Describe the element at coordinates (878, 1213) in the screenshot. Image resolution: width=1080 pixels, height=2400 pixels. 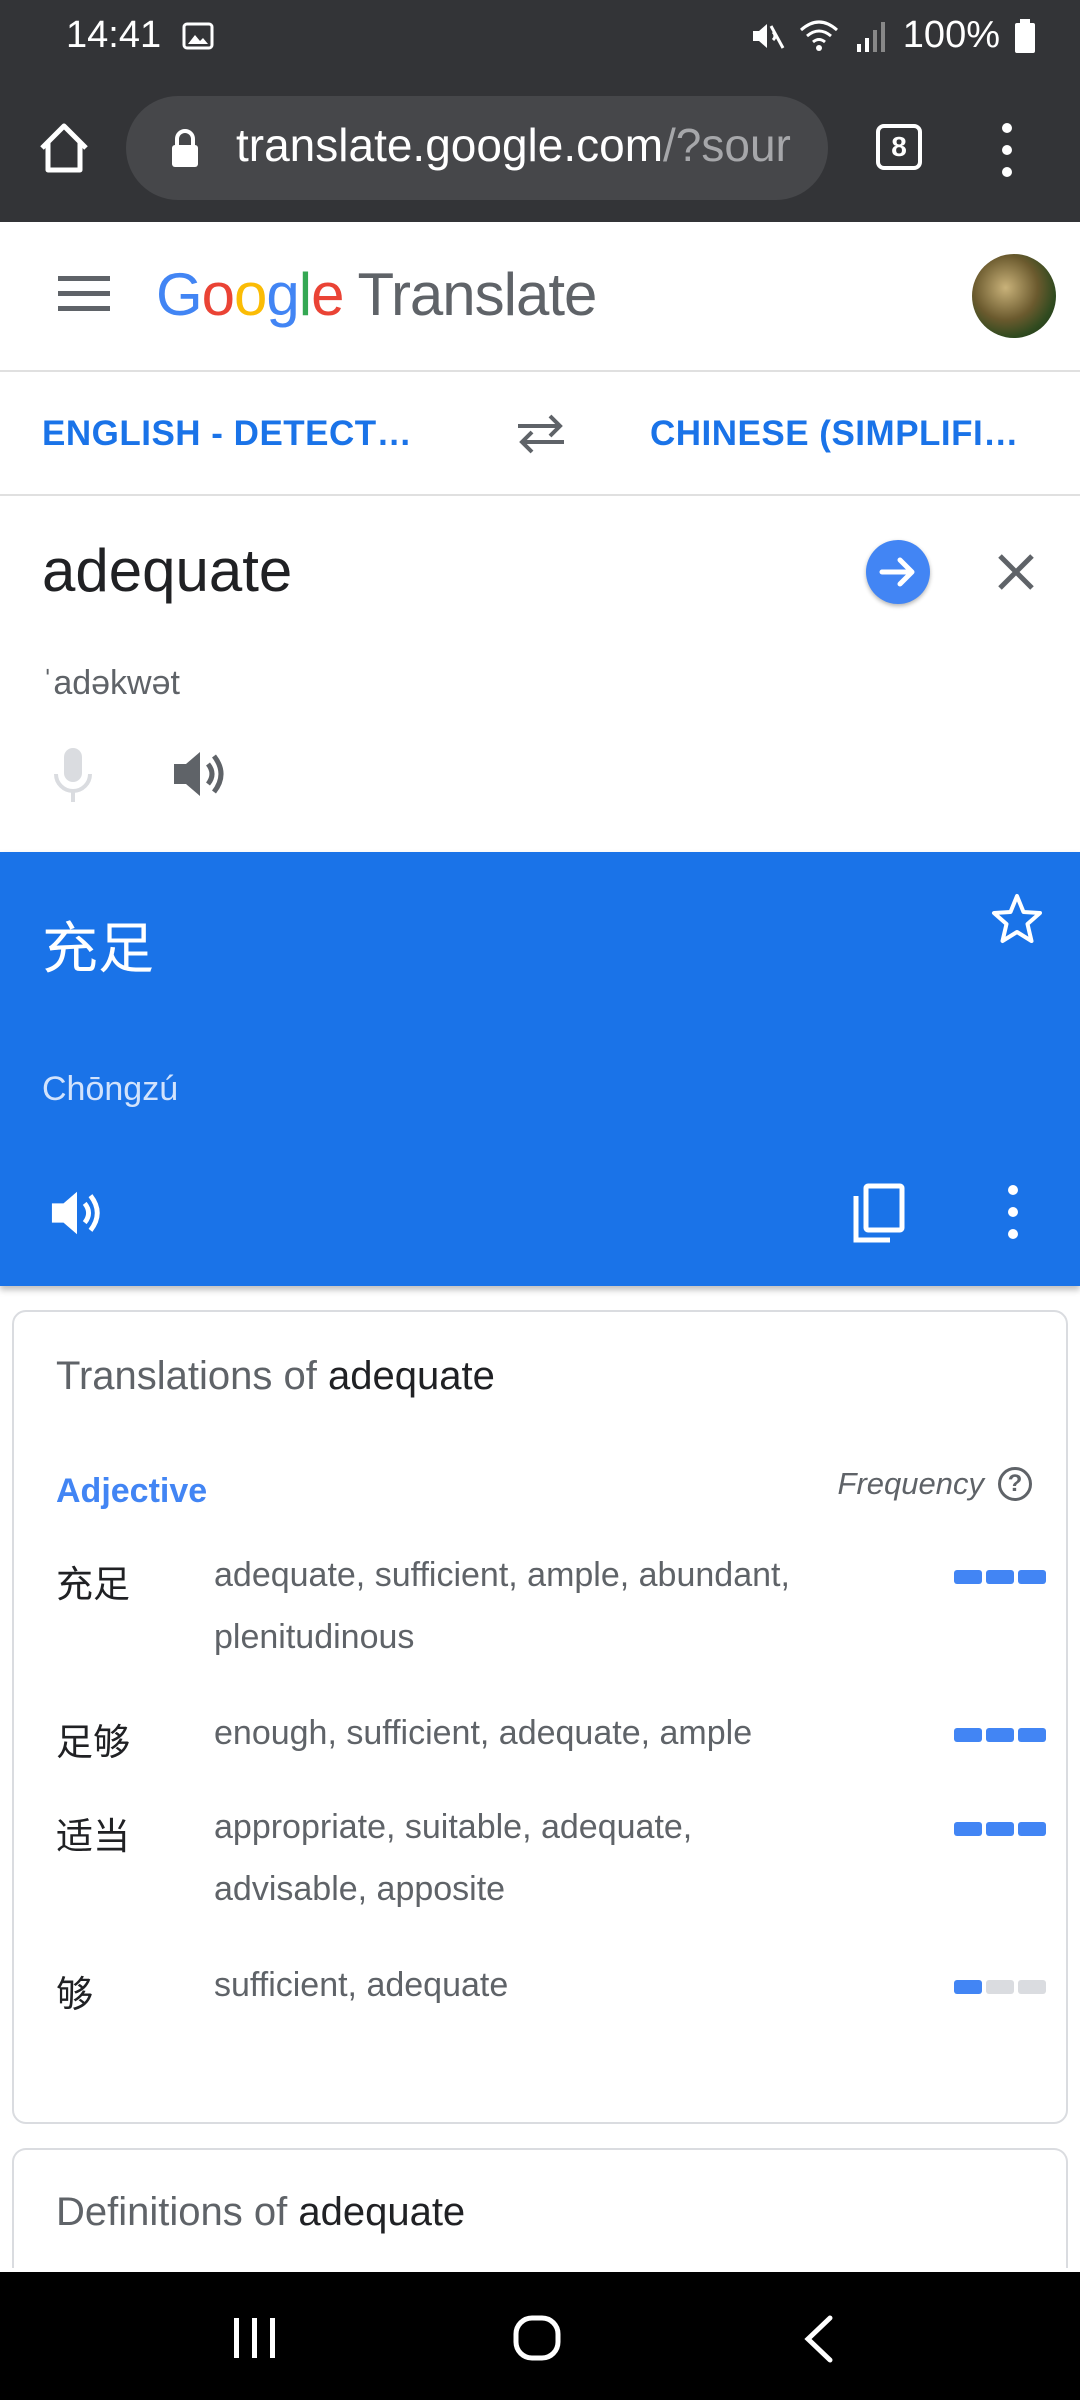
I see `copy-icon` at that location.